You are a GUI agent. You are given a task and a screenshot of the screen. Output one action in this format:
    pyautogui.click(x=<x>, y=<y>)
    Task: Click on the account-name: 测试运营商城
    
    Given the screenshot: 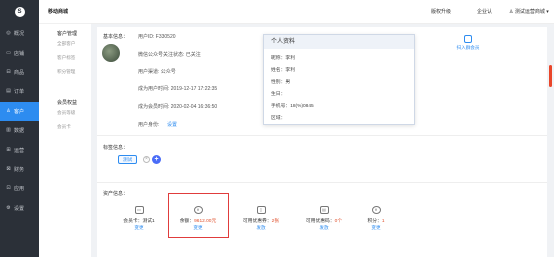 What is the action you would take?
    pyautogui.click(x=529, y=12)
    